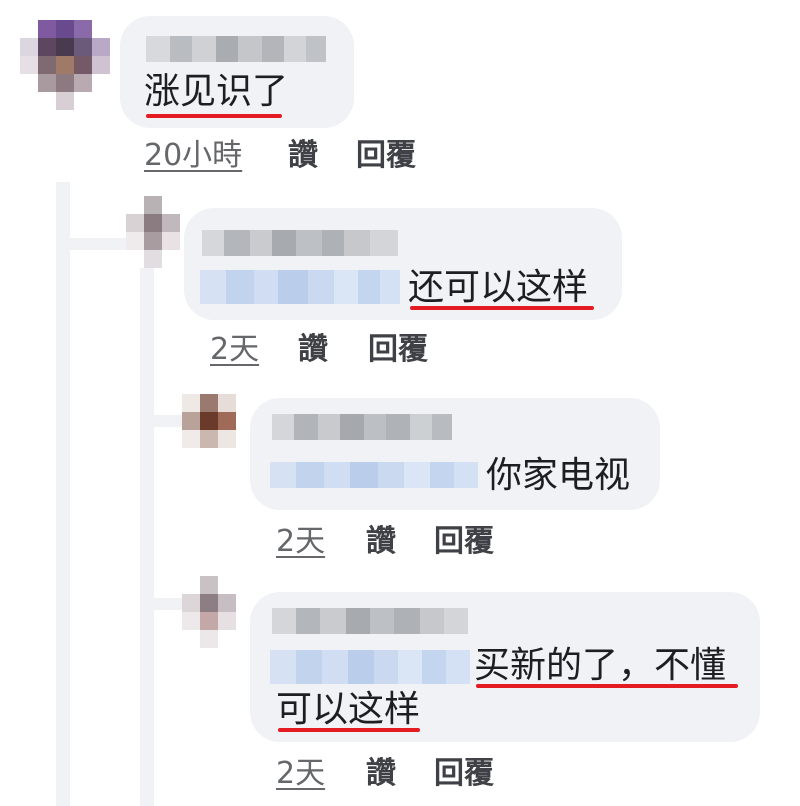  Describe the element at coordinates (193, 156) in the screenshot. I see `comment-timestamp: 20小時` at that location.